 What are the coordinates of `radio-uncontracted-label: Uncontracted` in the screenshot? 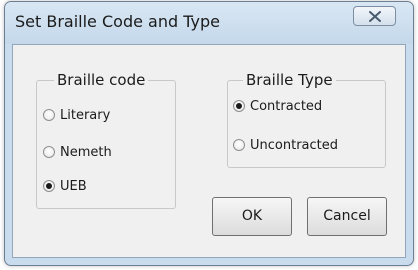 It's located at (294, 146).